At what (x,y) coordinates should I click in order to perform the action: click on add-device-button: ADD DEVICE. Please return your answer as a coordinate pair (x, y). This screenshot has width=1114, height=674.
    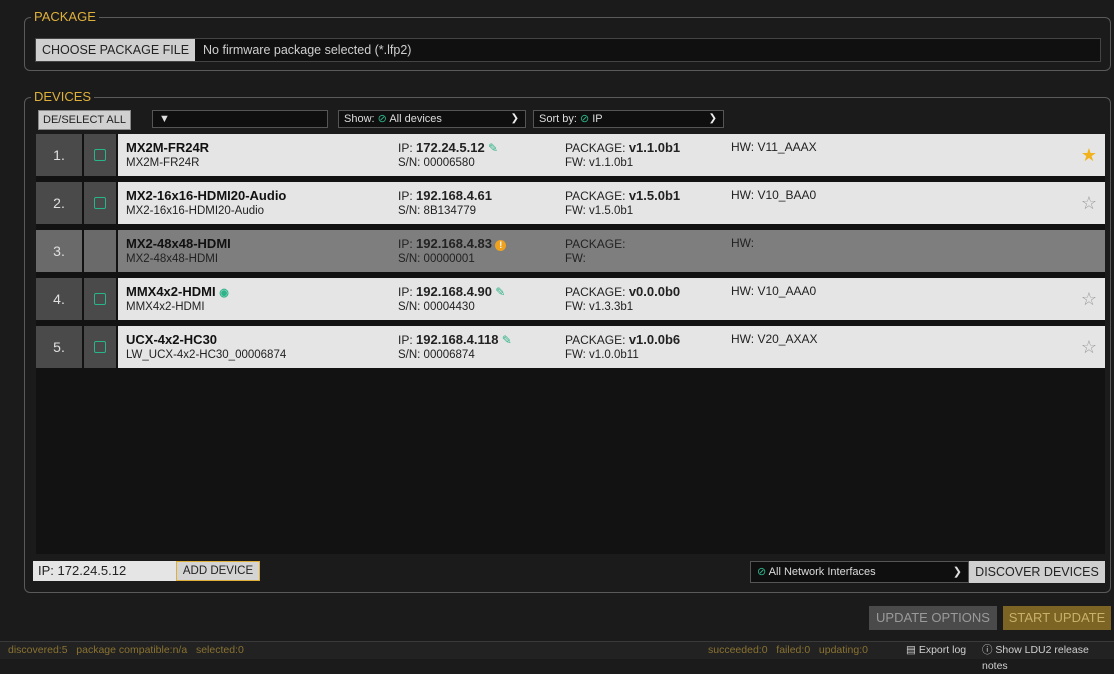
    Looking at the image, I should click on (218, 571).